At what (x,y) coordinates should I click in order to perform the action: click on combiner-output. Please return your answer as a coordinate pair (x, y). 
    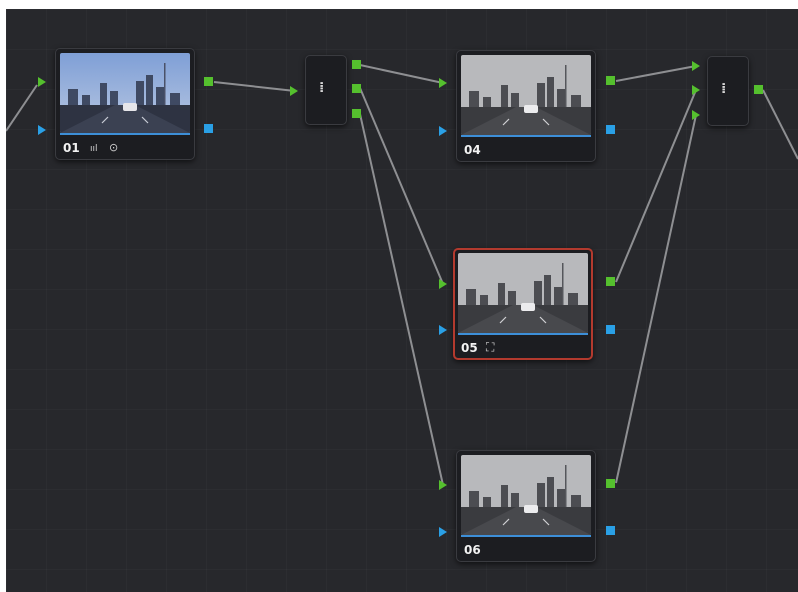
    Looking at the image, I should click on (758, 89).